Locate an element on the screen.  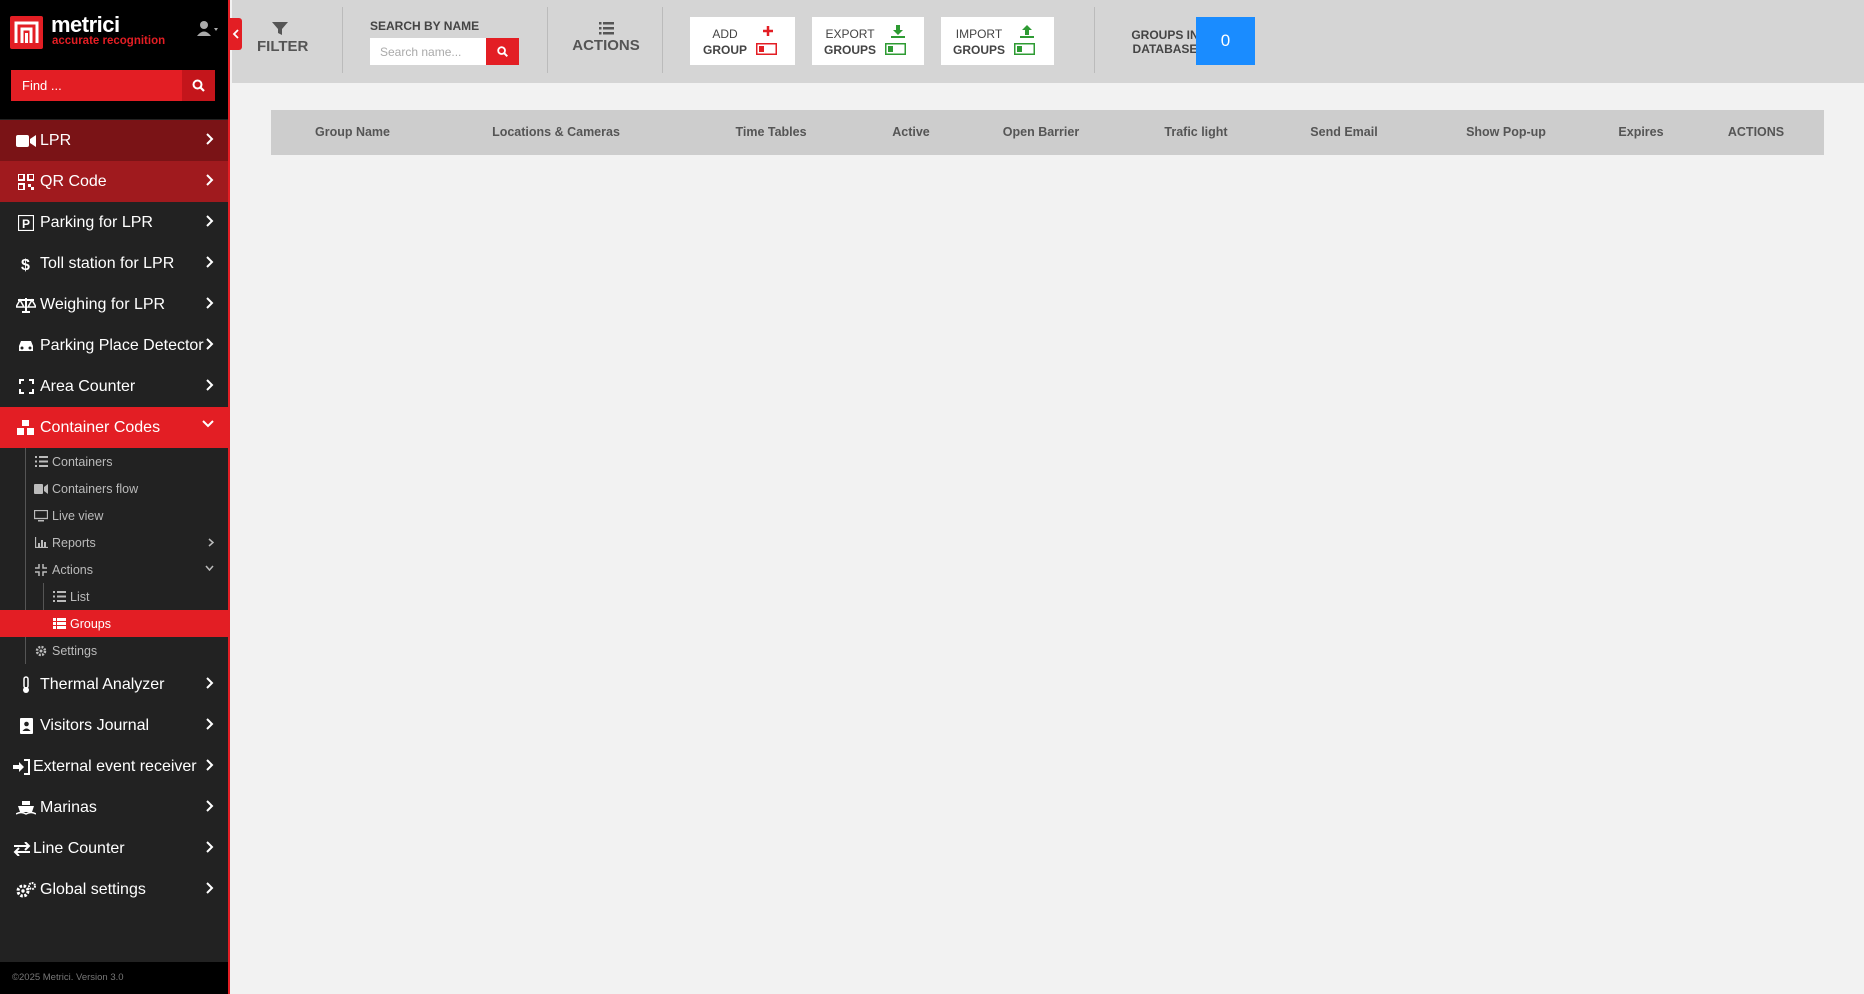
add-group-line2: GROUP is located at coordinates (724, 50).